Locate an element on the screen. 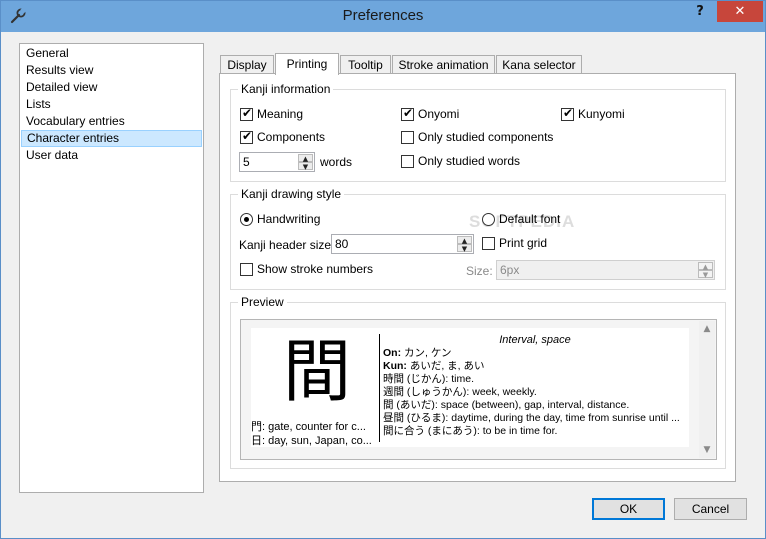 This screenshot has width=766, height=539. onyomi-checkbox: ✔ Onyomi is located at coordinates (446, 114).